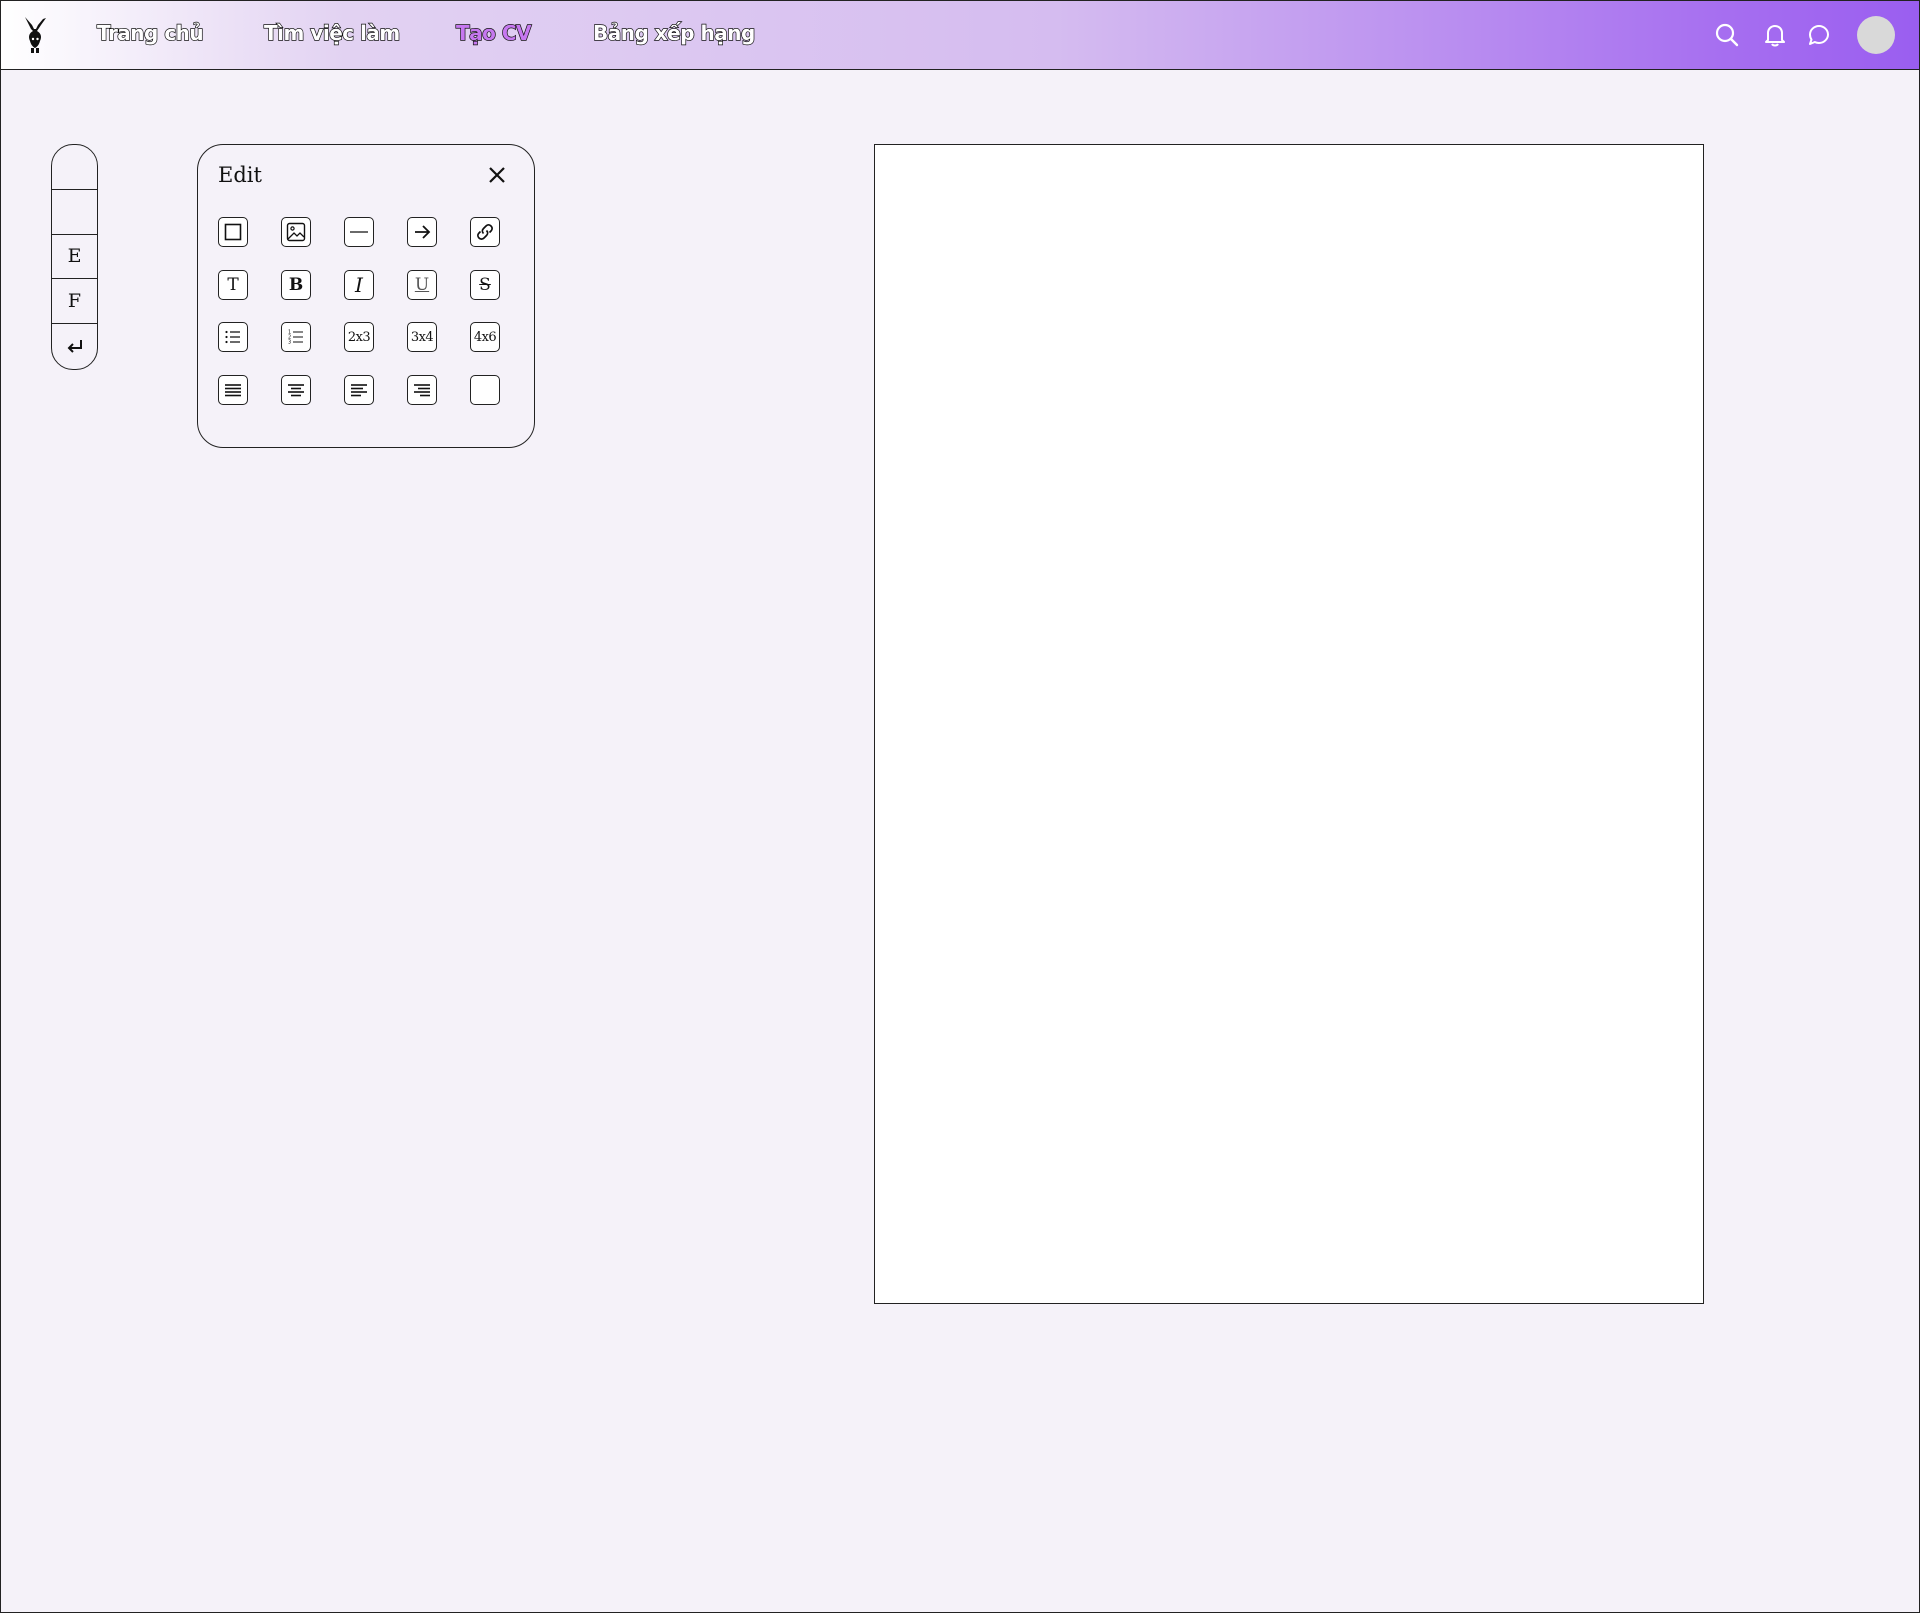 The width and height of the screenshot is (1920, 1613). I want to click on nav-home: Trang chủ, so click(150, 32).